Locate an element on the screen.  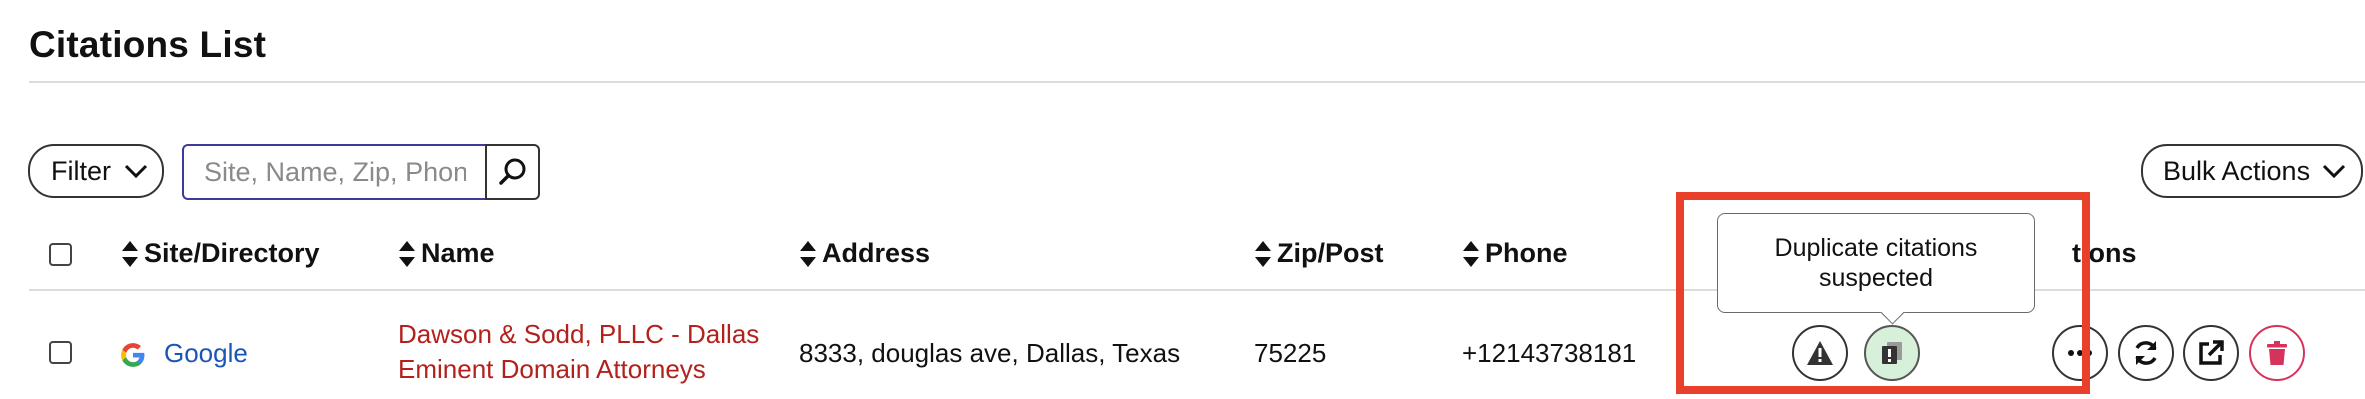
open-external-button is located at coordinates (2211, 353).